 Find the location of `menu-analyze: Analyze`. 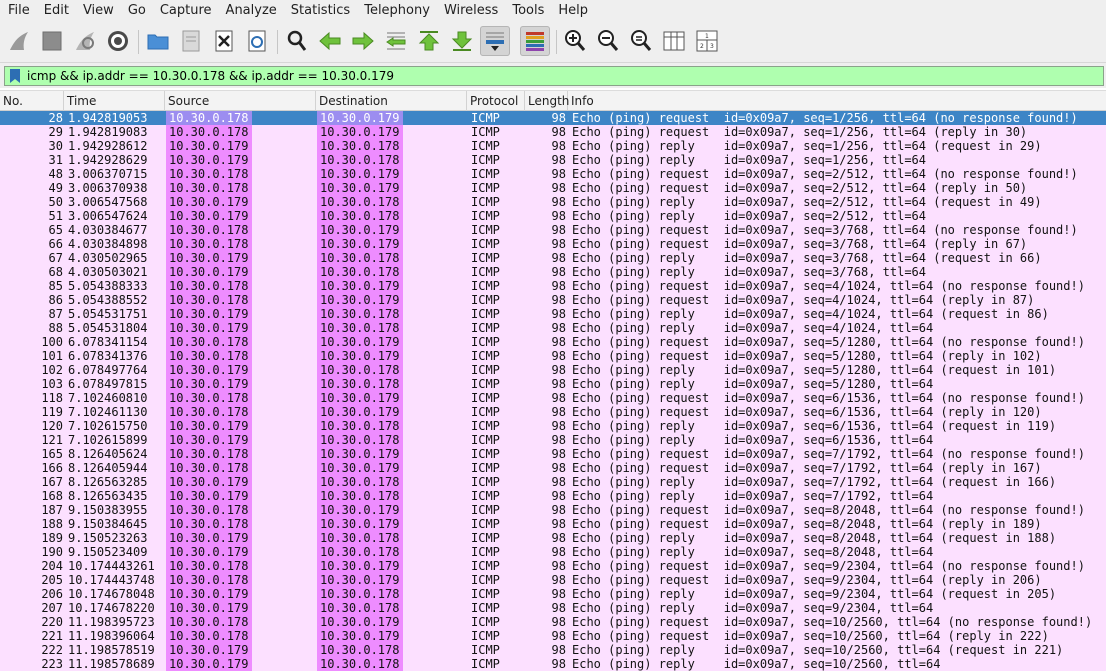

menu-analyze: Analyze is located at coordinates (250, 11).